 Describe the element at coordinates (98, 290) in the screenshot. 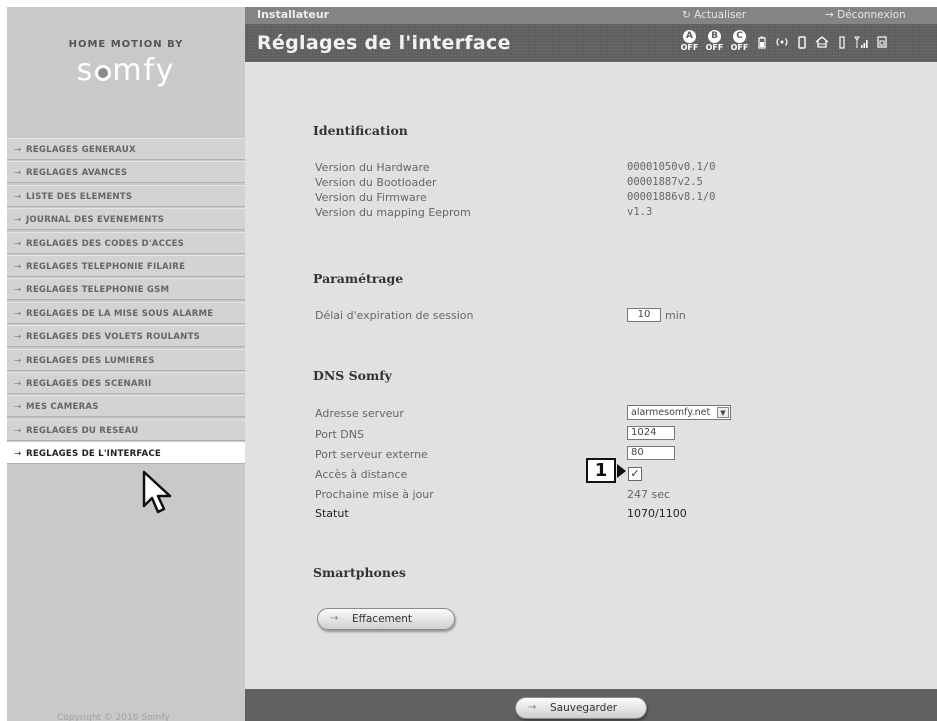

I see `sidebar-item-label: REGLAGES TELEPHONIE GSM` at that location.